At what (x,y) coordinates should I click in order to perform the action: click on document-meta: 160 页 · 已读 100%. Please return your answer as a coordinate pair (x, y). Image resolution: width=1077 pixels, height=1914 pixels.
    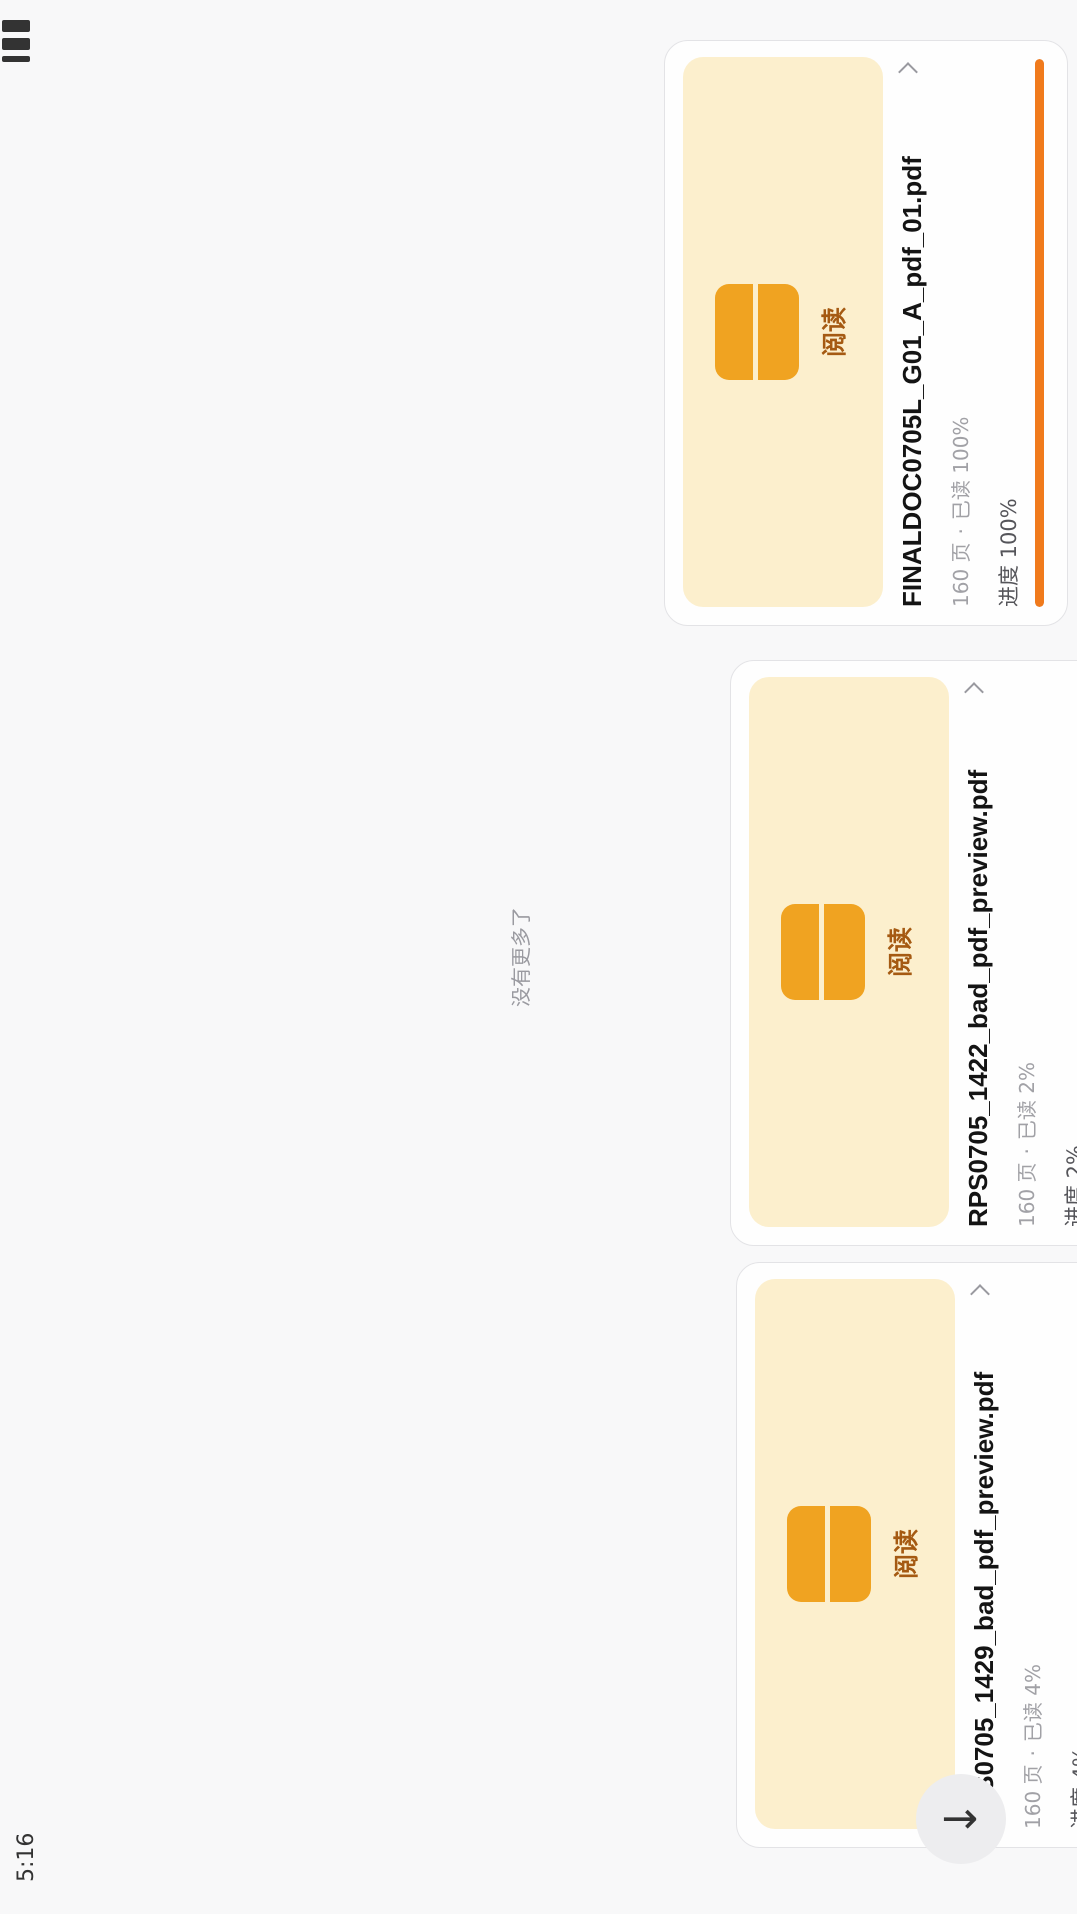
    Looking at the image, I should click on (959, 512).